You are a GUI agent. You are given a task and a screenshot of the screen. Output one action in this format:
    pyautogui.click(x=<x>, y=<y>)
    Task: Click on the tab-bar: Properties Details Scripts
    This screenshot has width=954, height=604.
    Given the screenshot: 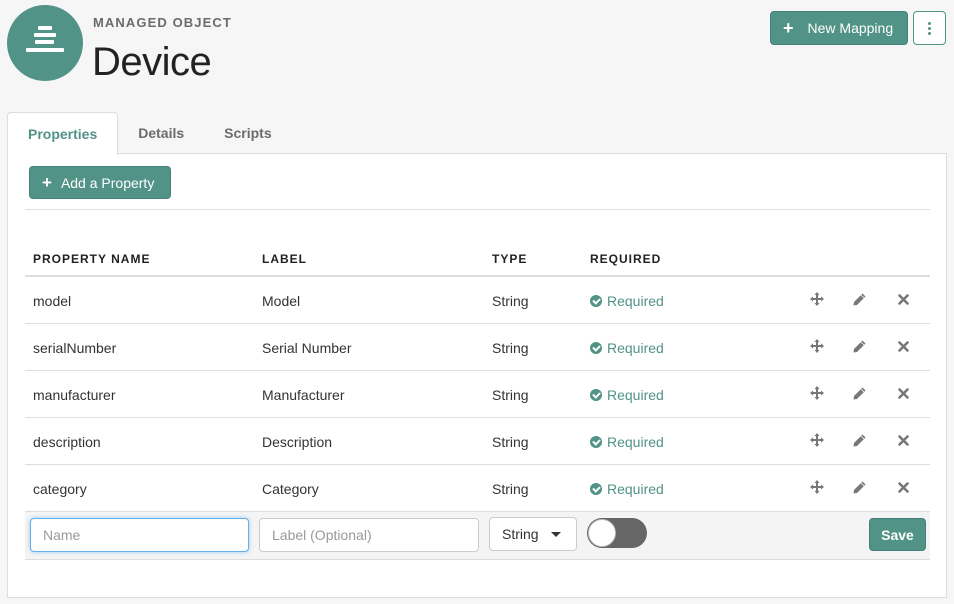 What is the action you would take?
    pyautogui.click(x=149, y=133)
    